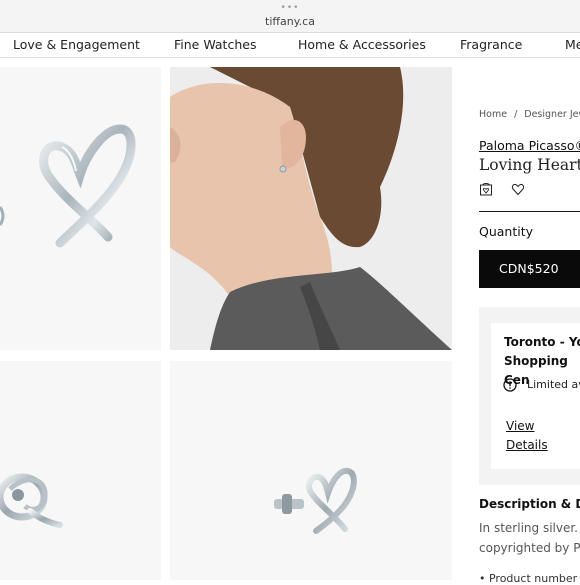  I want to click on view-details-line1: View, so click(531, 426).